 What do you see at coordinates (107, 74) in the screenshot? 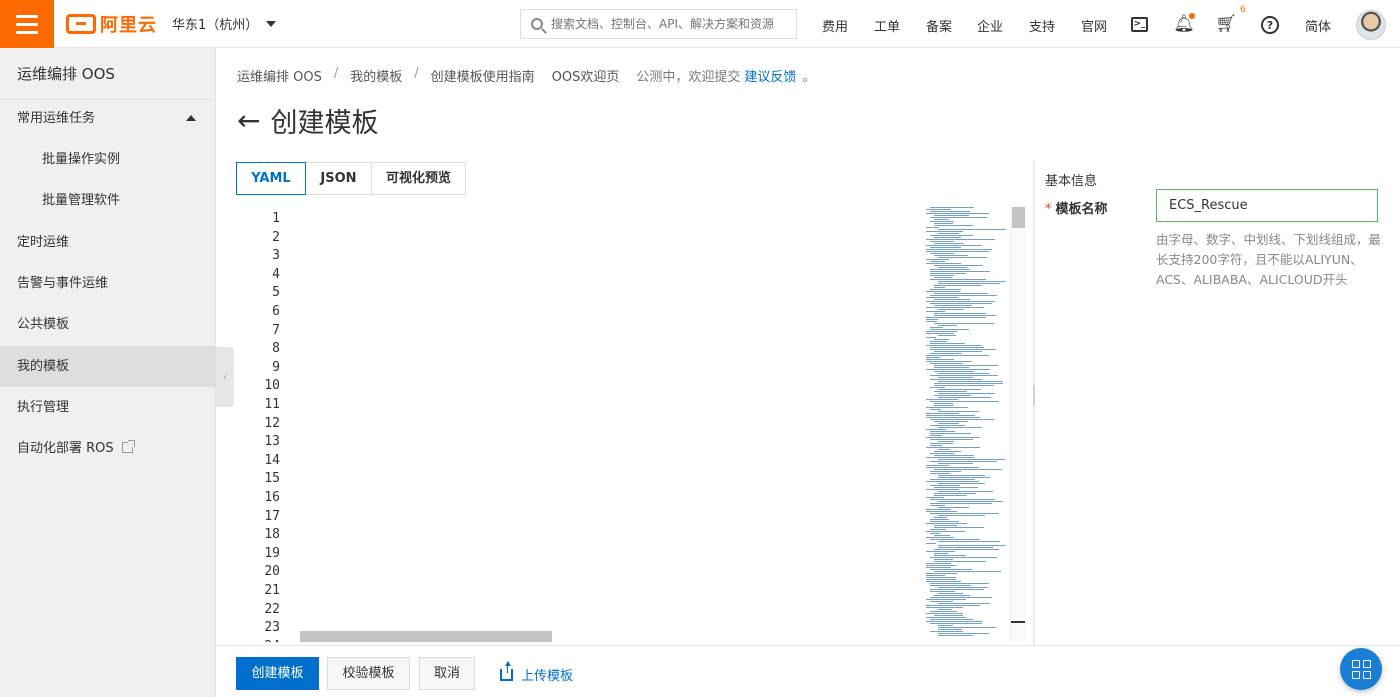
I see `sidebar-title: 运维编排 OOS` at bounding box center [107, 74].